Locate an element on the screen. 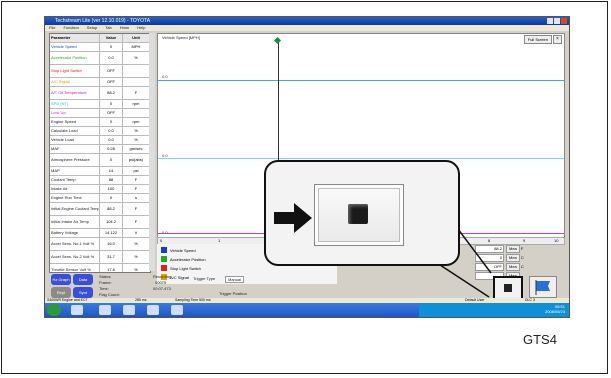 The image size is (611, 378). stop-icon-large is located at coordinates (358, 214).